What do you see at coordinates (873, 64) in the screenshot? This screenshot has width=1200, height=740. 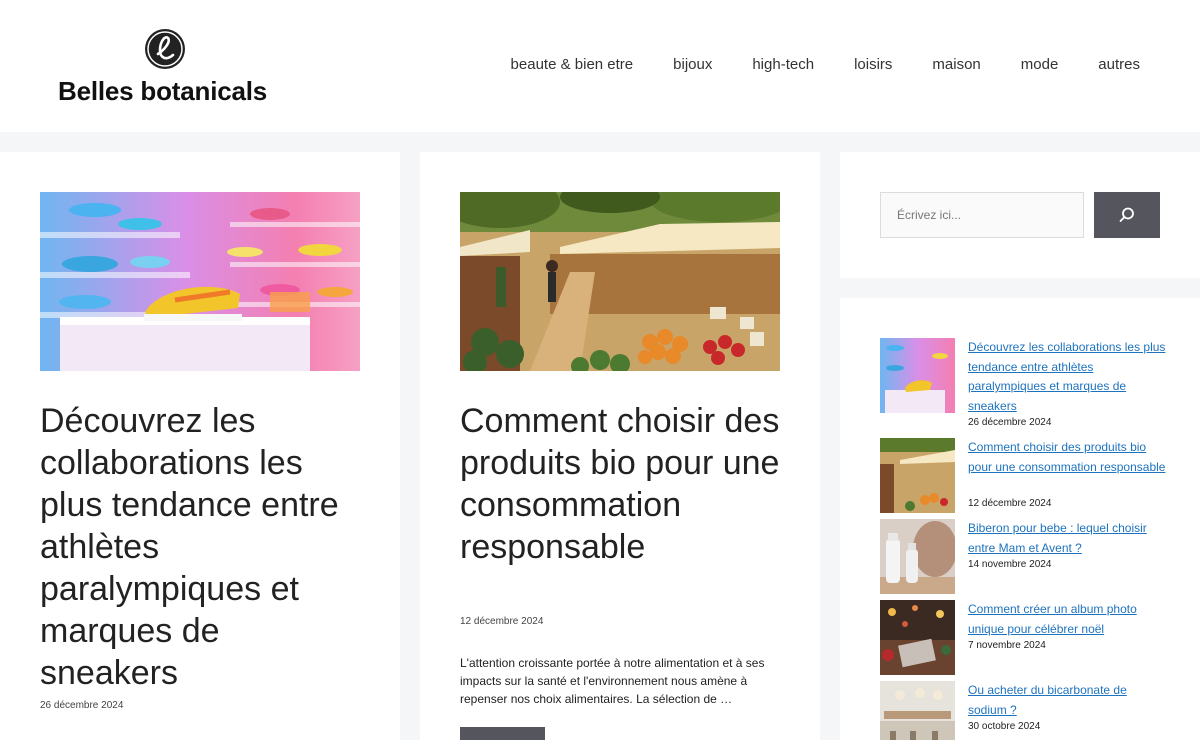 I see `nav-item-loisirs: loisirs` at bounding box center [873, 64].